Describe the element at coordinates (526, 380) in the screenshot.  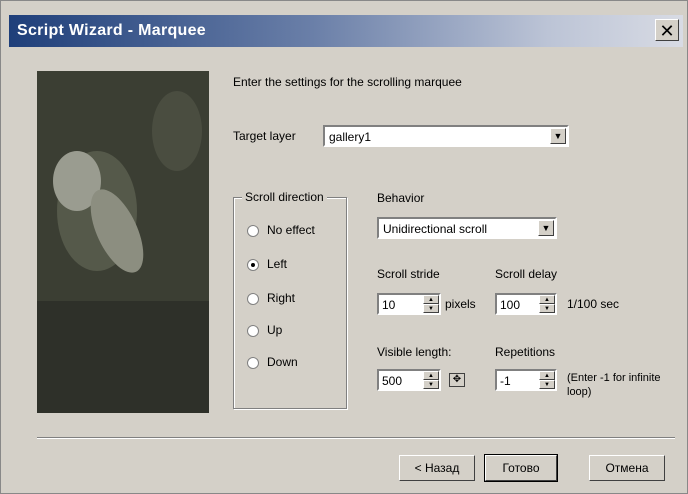
I see `repetitions-input: -1 ▲ ▼` at that location.